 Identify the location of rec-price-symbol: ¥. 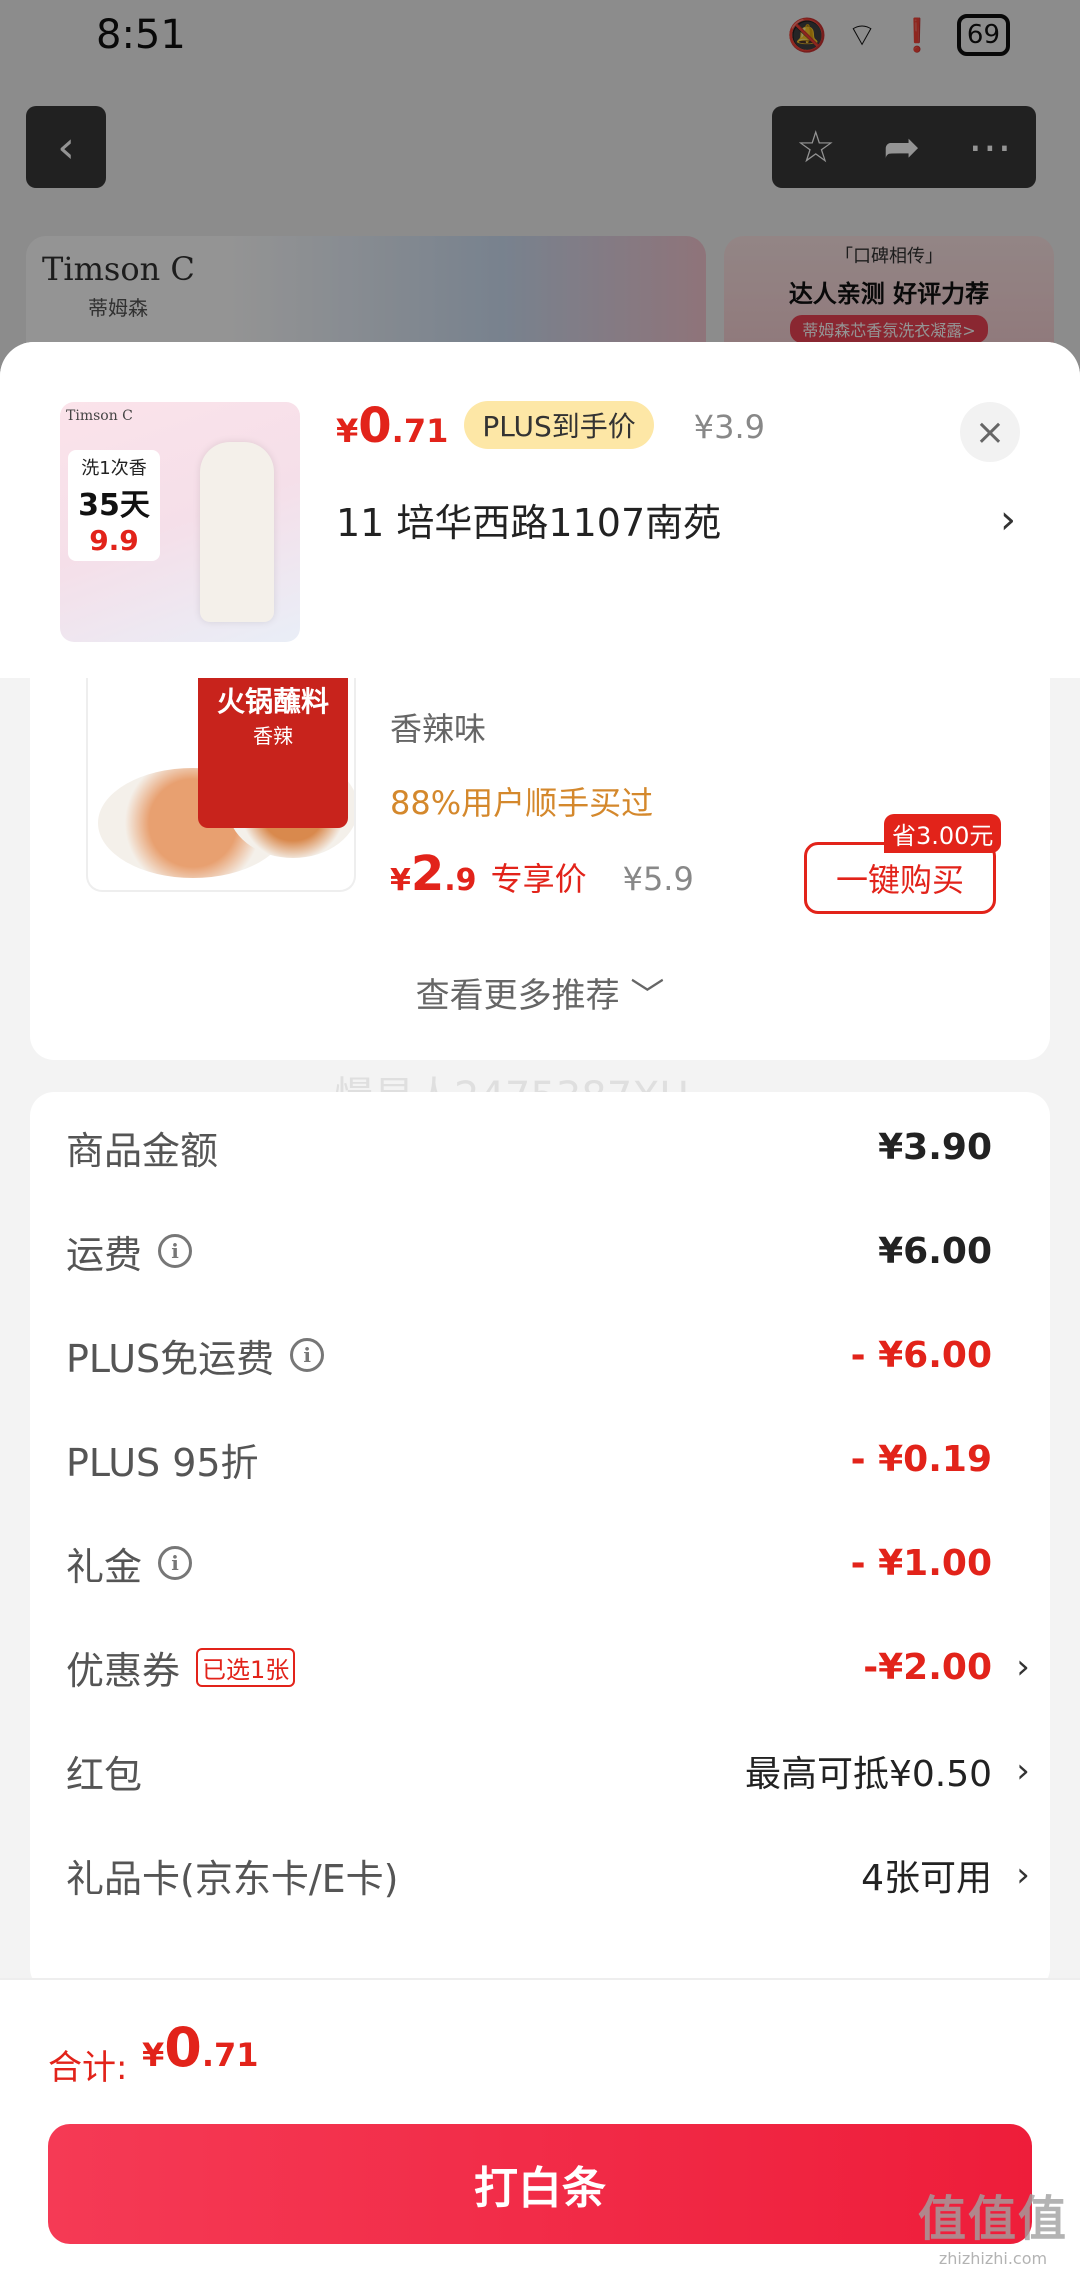
(400, 880).